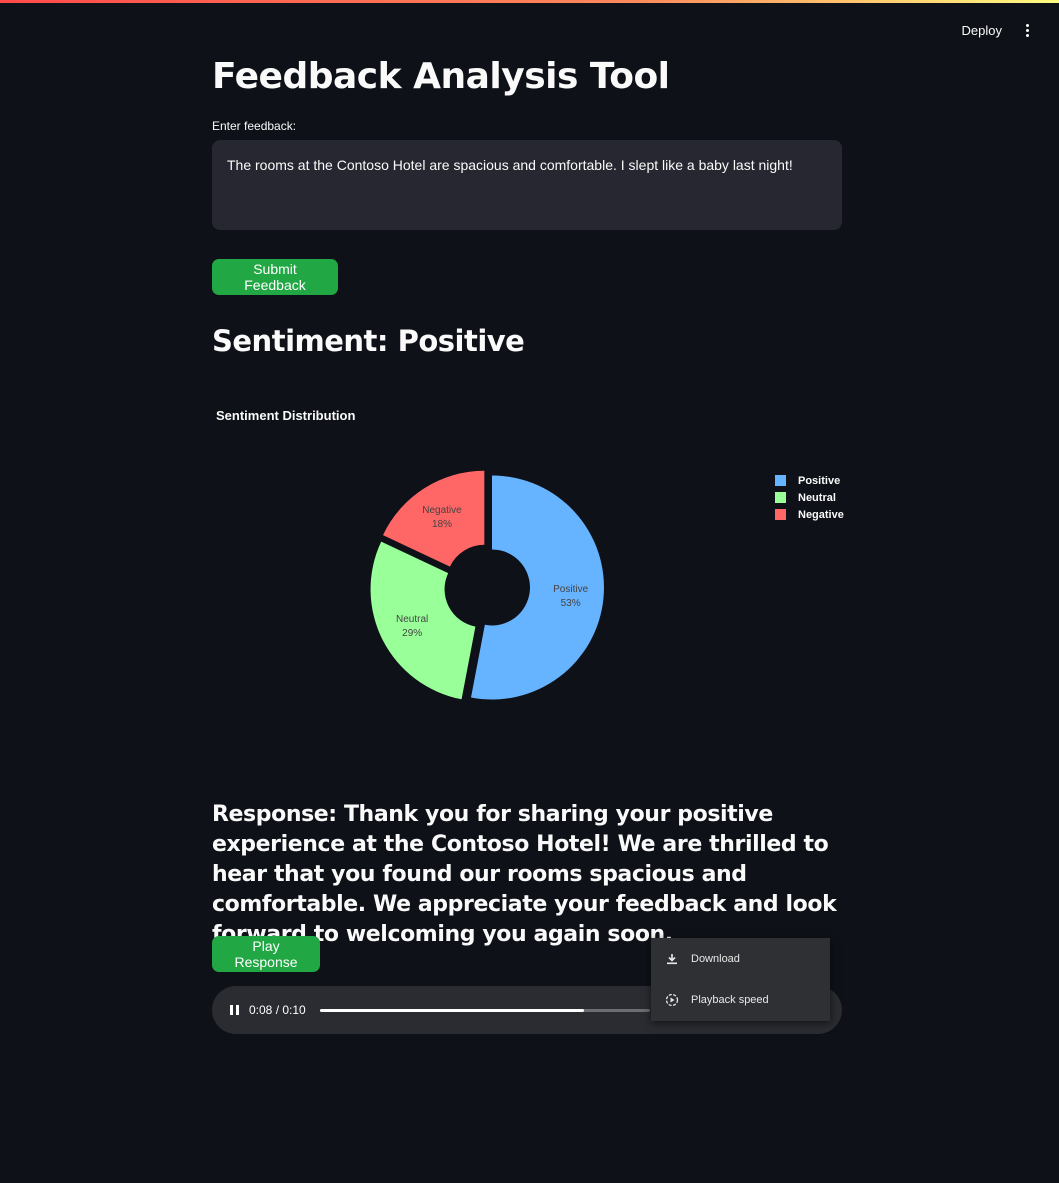 The width and height of the screenshot is (1059, 1183). I want to click on pie-label-negative: Negative, so click(442, 510).